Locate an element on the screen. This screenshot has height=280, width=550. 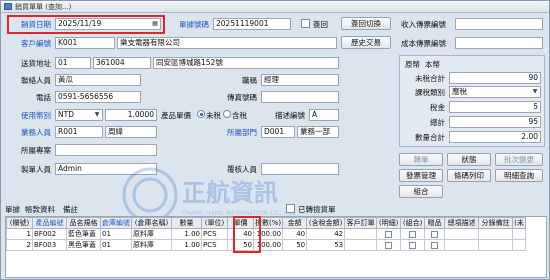
barcode-print-button: 條碼列印 is located at coordinates (469, 175).